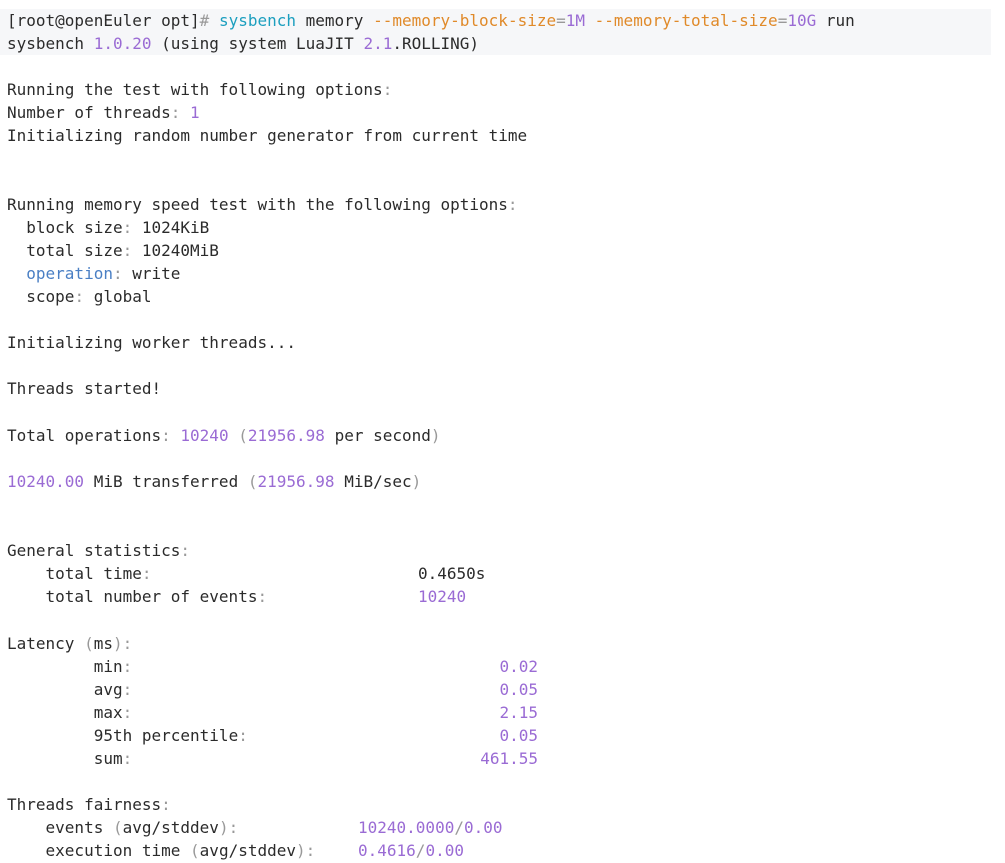 The height and width of the screenshot is (863, 1005). What do you see at coordinates (103, 20) in the screenshot?
I see `prompt-user-host: [root@openEuler opt]` at bounding box center [103, 20].